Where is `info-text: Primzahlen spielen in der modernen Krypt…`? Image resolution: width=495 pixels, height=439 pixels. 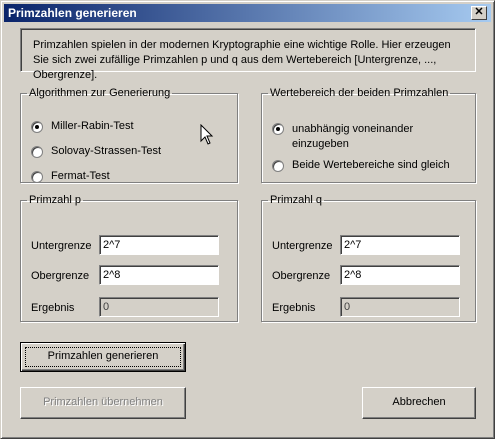
info-text: Primzahlen spielen in der modernen Krypt… is located at coordinates (242, 60).